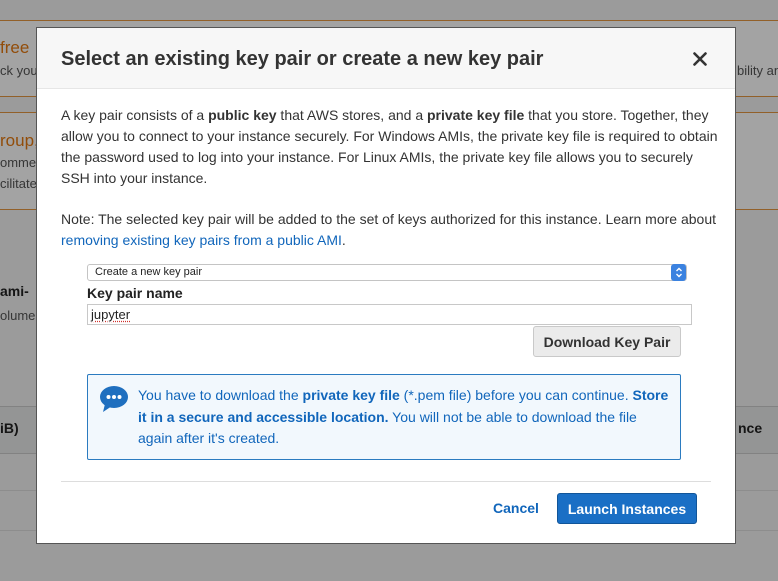 Image resolution: width=778 pixels, height=581 pixels. Describe the element at coordinates (242, 115) in the screenshot. I see `intro-public-key: public key` at that location.